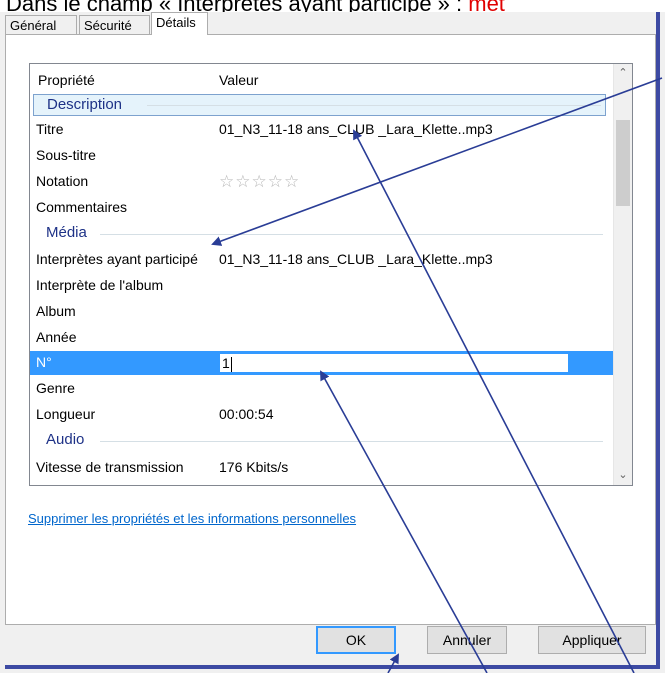  Describe the element at coordinates (114, 24) in the screenshot. I see `tab-securite: Sécurité` at that location.